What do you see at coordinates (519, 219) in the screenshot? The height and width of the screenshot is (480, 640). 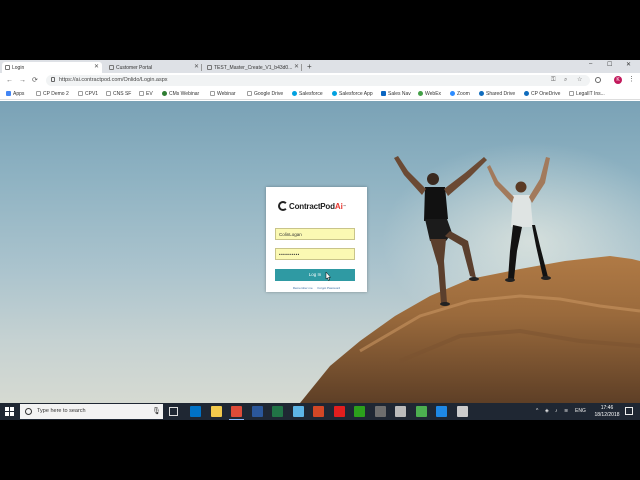 I see `hiker-woman` at bounding box center [519, 219].